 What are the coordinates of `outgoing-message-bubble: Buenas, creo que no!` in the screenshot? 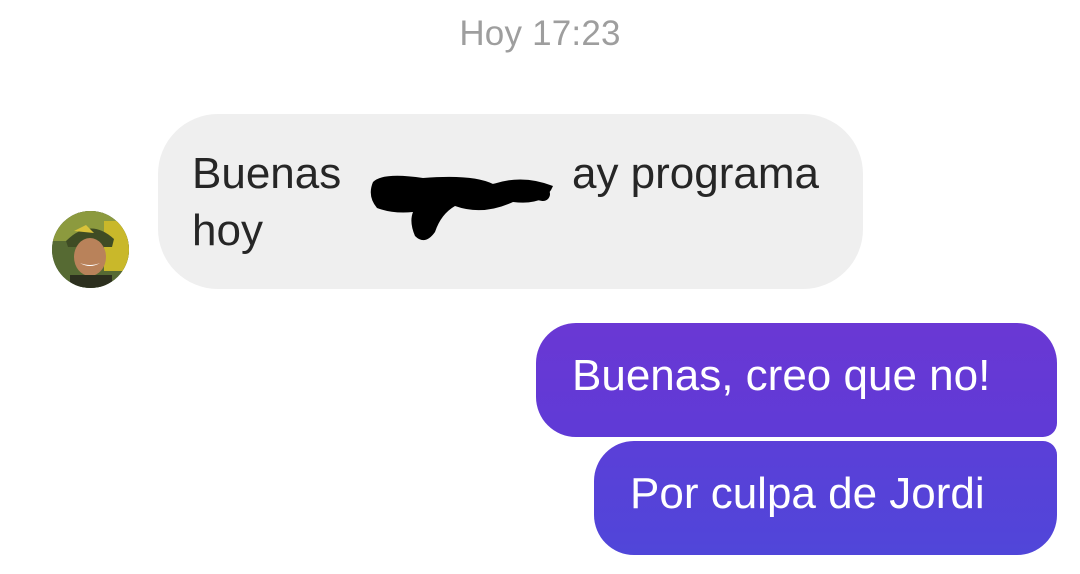 It's located at (796, 380).